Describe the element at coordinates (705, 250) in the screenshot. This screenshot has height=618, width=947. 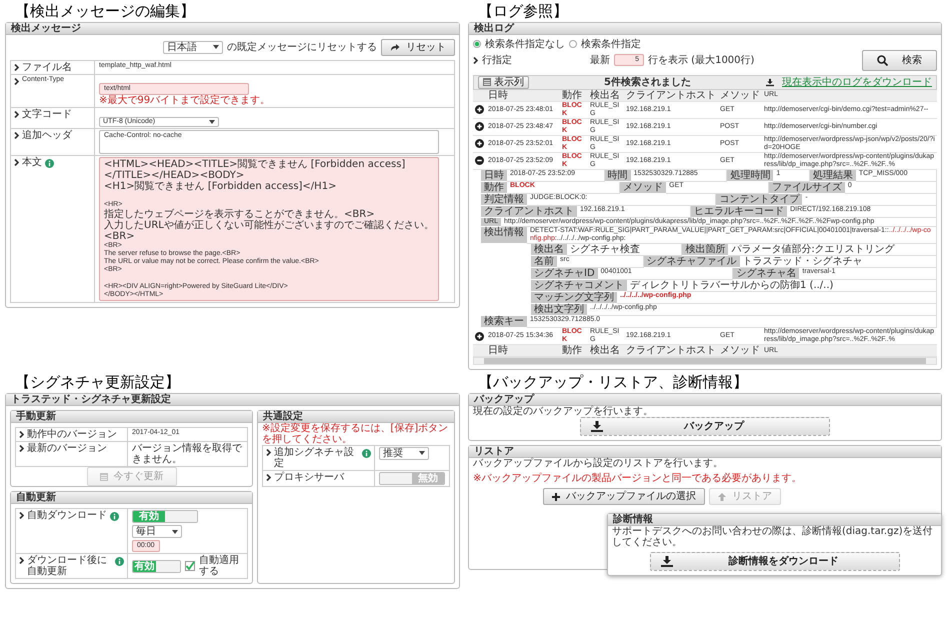
I see `detail-label: 検出箇所` at that location.